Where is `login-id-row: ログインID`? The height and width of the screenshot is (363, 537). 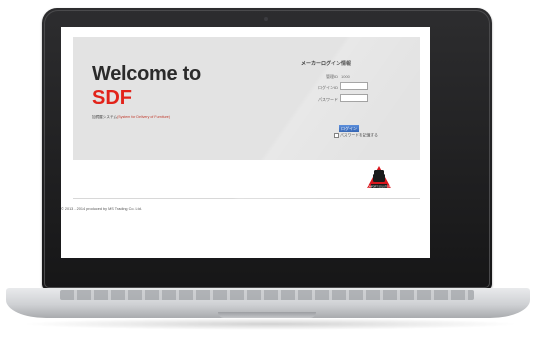 login-id-row: ログインID is located at coordinates (356, 87).